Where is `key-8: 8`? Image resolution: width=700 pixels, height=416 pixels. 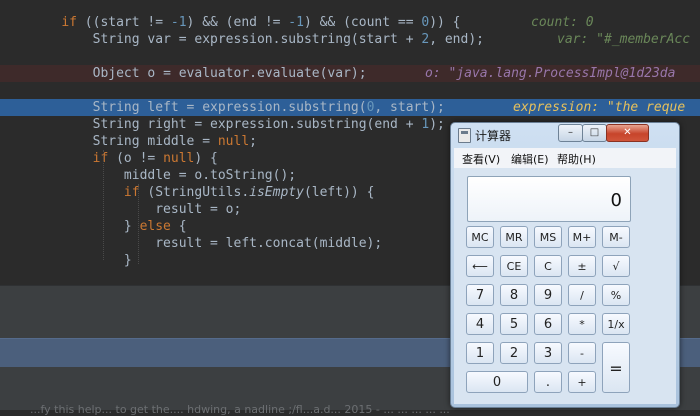
key-8: 8 is located at coordinates (514, 295).